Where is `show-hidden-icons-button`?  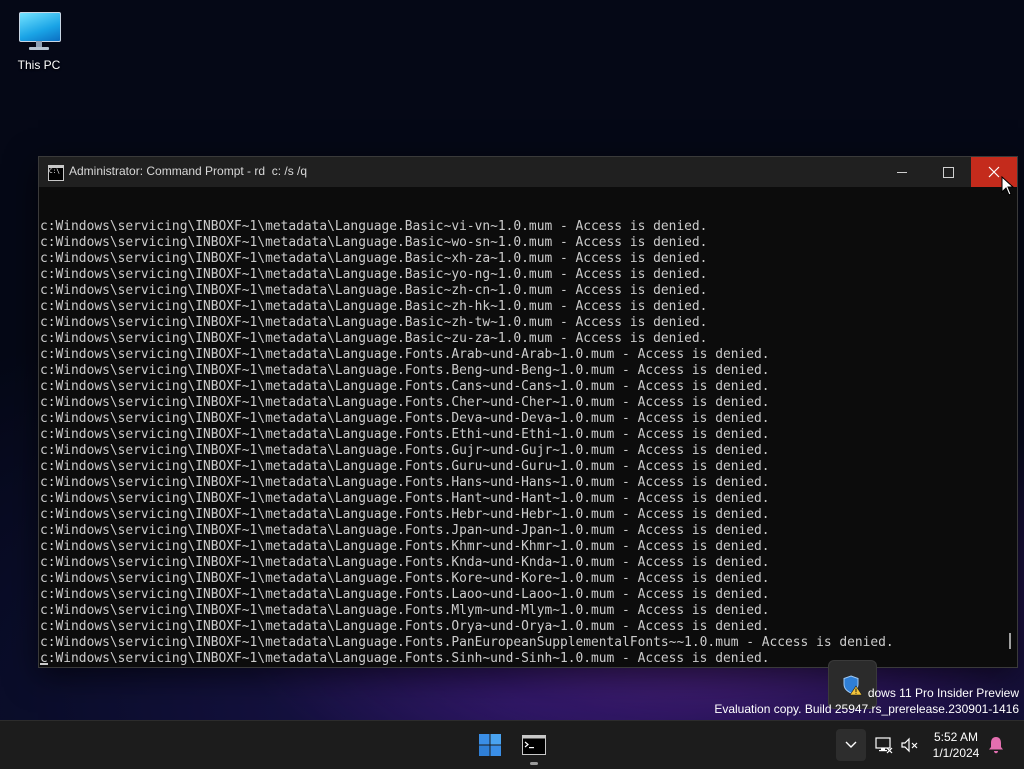 show-hidden-icons-button is located at coordinates (851, 745).